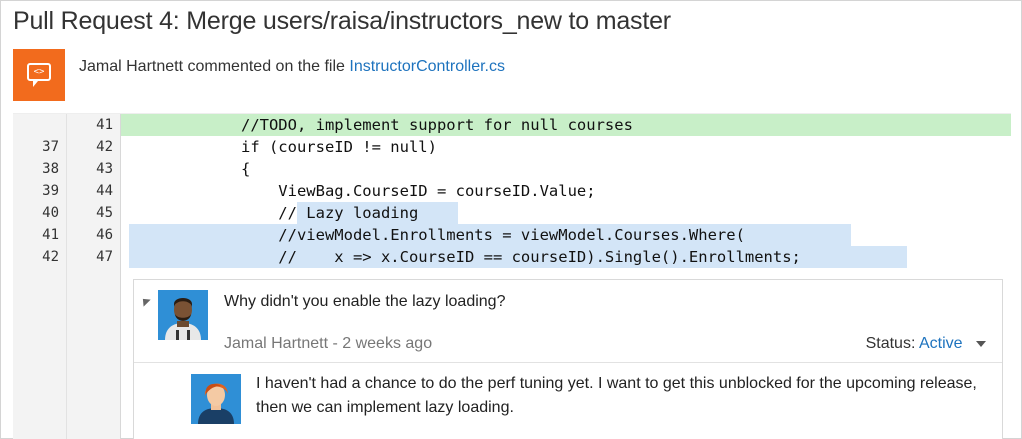 Image resolution: width=1022 pixels, height=439 pixels. I want to click on old-line-number: 40, so click(50, 213).